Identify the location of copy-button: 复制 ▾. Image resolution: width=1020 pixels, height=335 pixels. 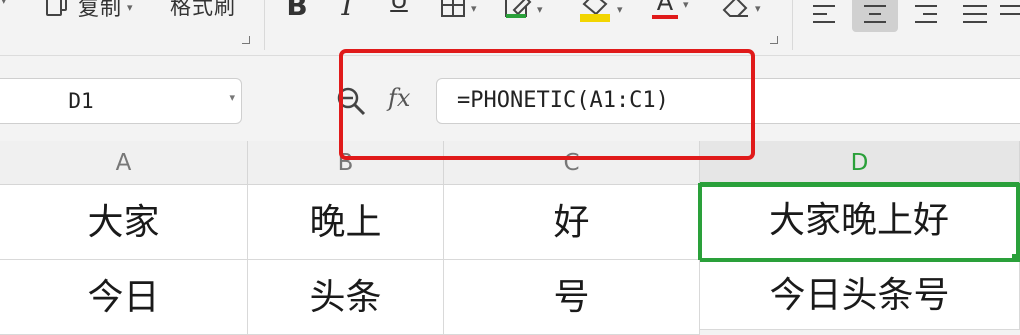
(88, 11).